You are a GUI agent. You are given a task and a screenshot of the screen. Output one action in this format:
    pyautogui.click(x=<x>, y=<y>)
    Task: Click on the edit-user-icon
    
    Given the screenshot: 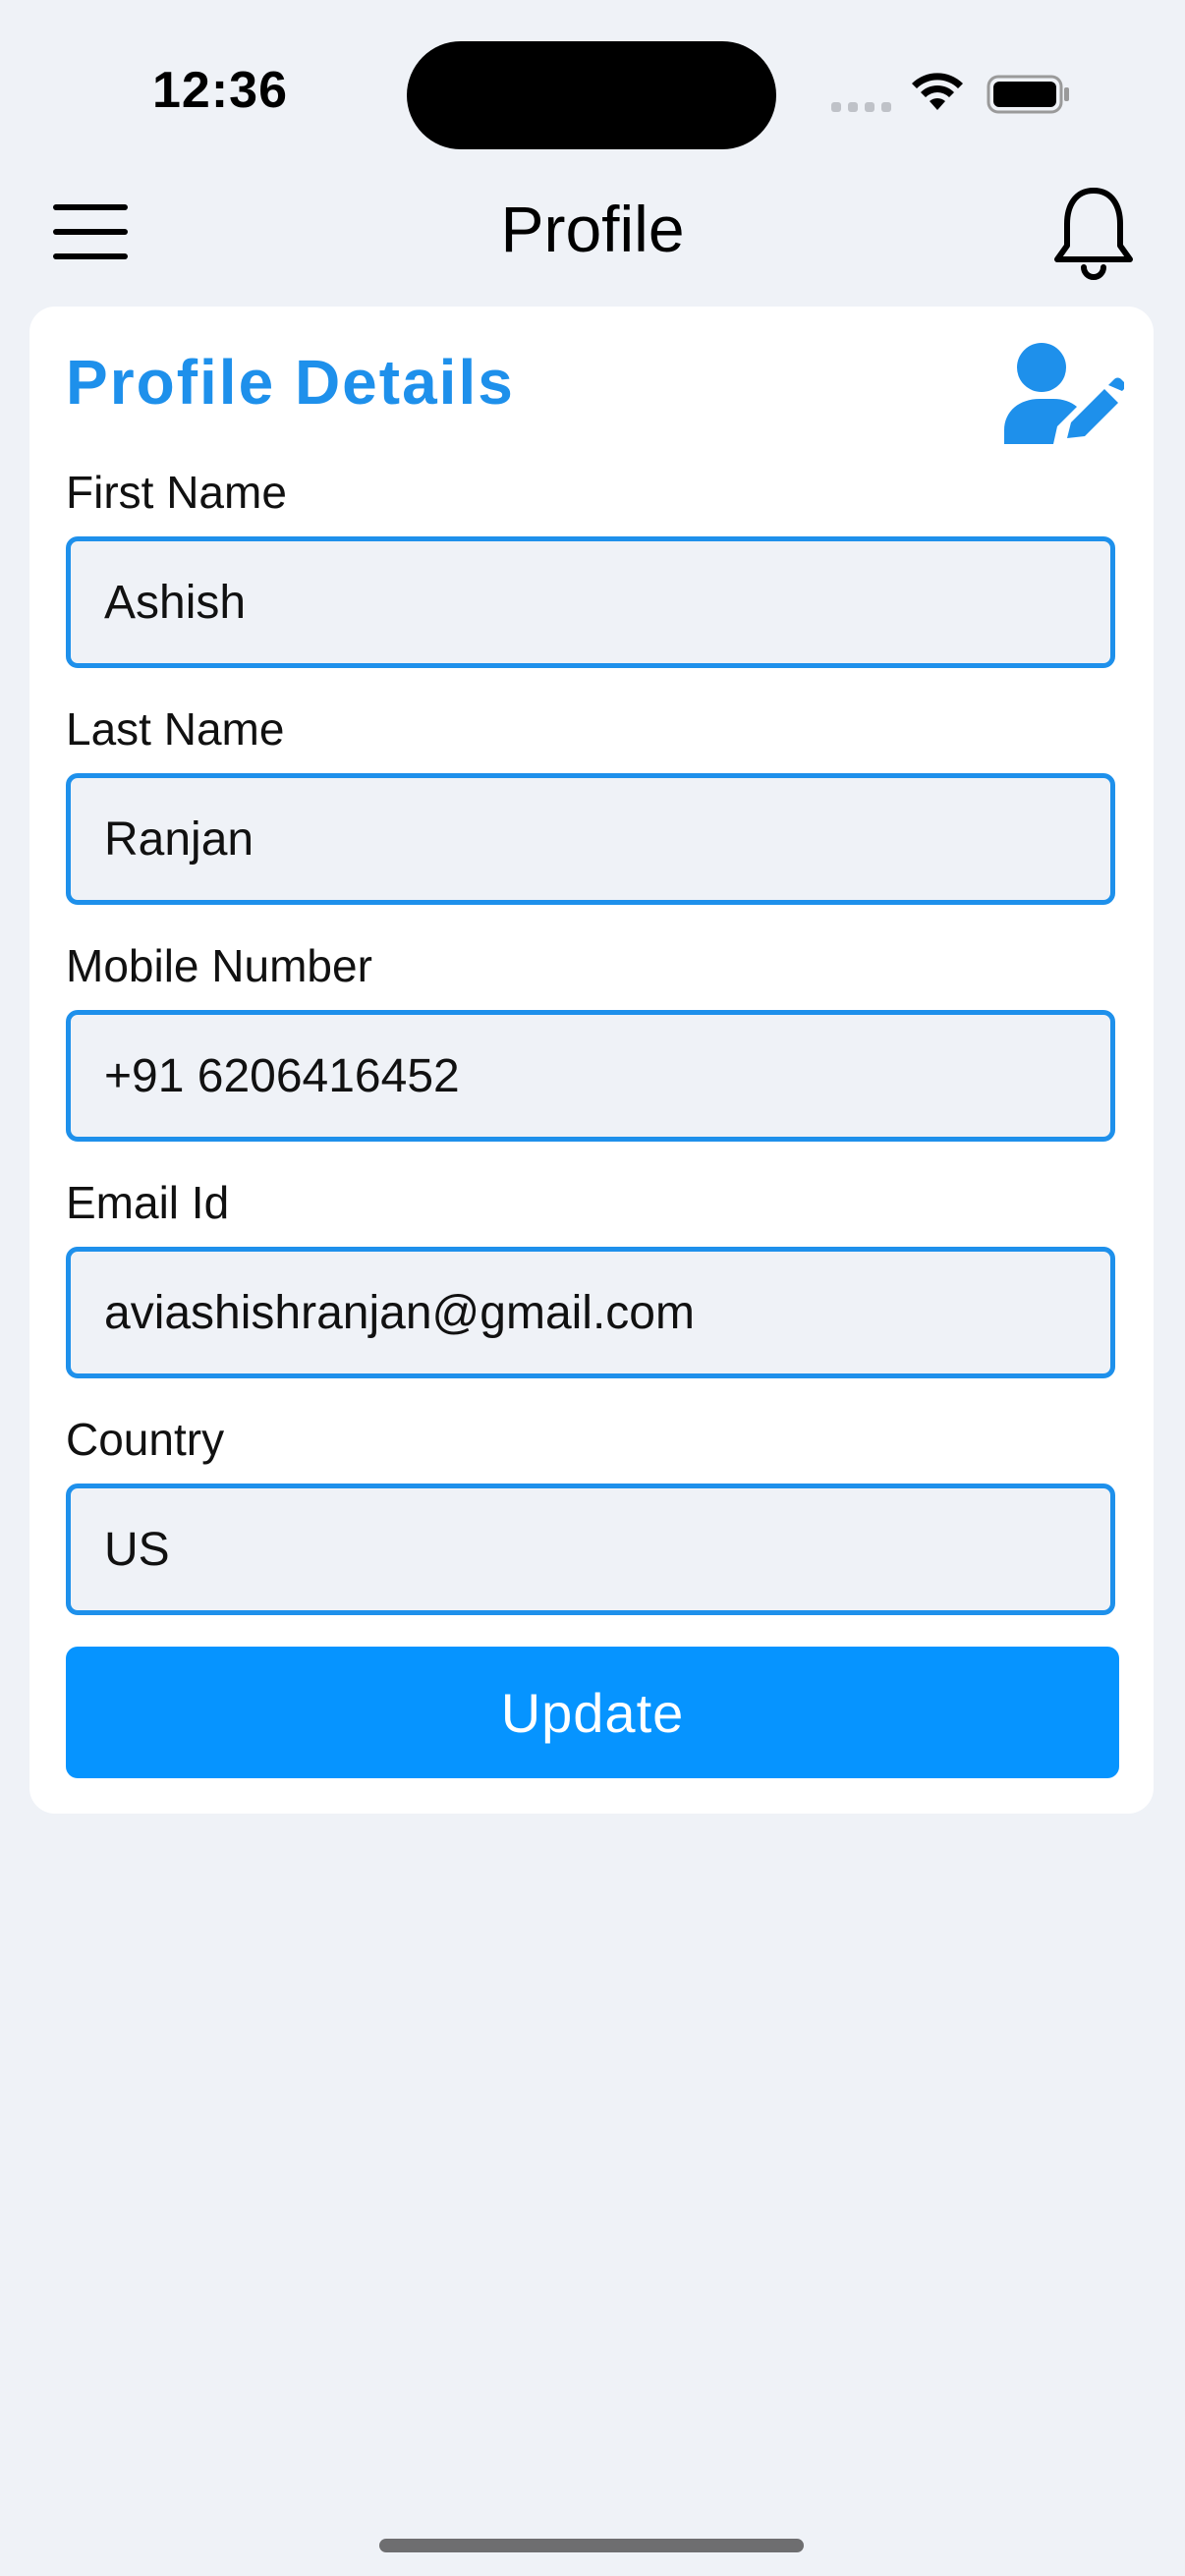 What is the action you would take?
    pyautogui.click(x=1063, y=393)
    